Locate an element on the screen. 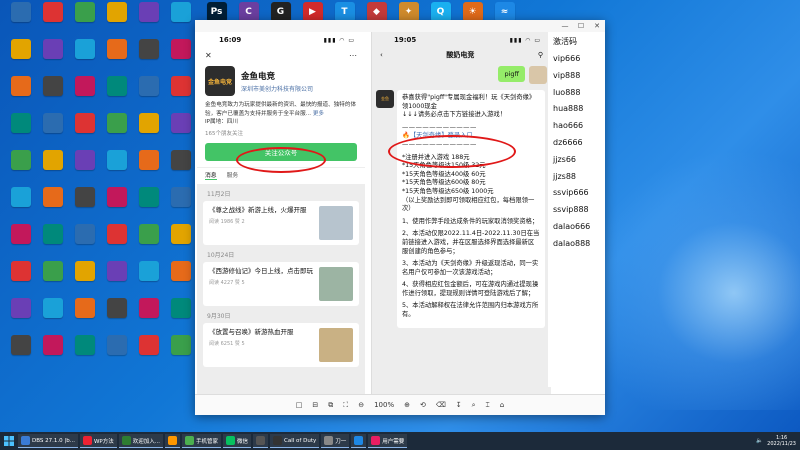 This screenshot has width=800, height=450. toolbar-icon: ⊖ is located at coordinates (361, 405).